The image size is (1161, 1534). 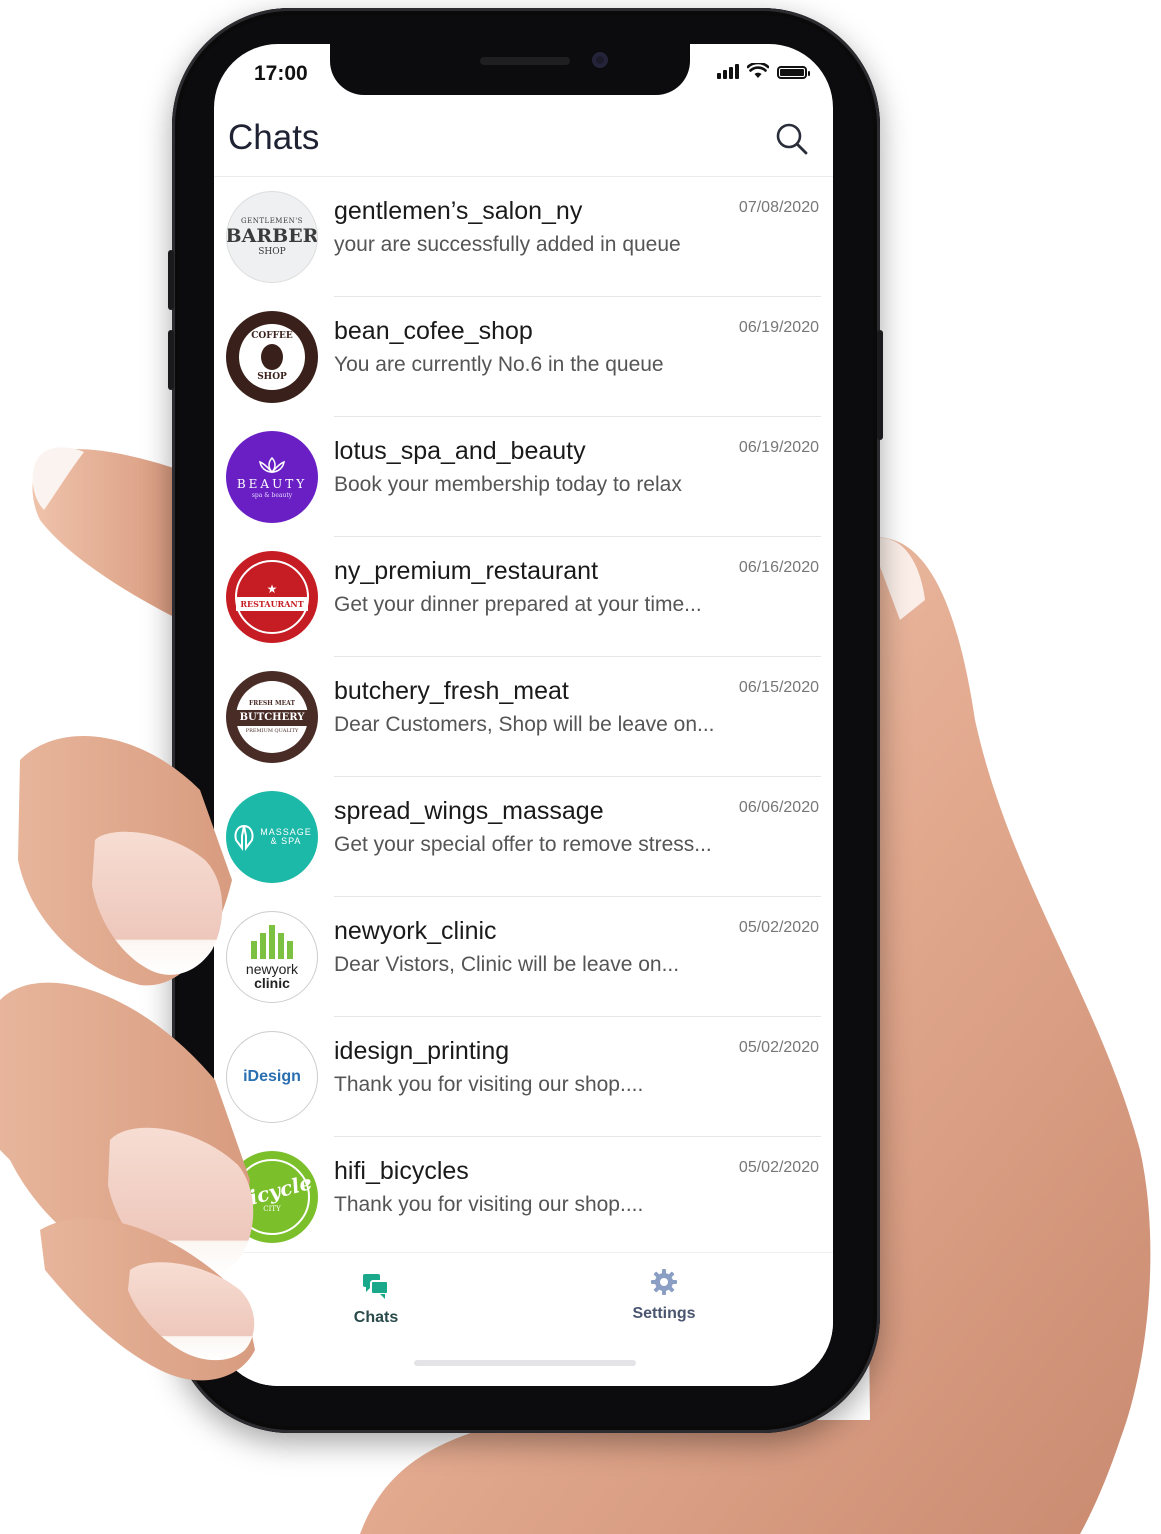 What do you see at coordinates (401, 1171) in the screenshot?
I see `chat-name: hifi_bicycles` at bounding box center [401, 1171].